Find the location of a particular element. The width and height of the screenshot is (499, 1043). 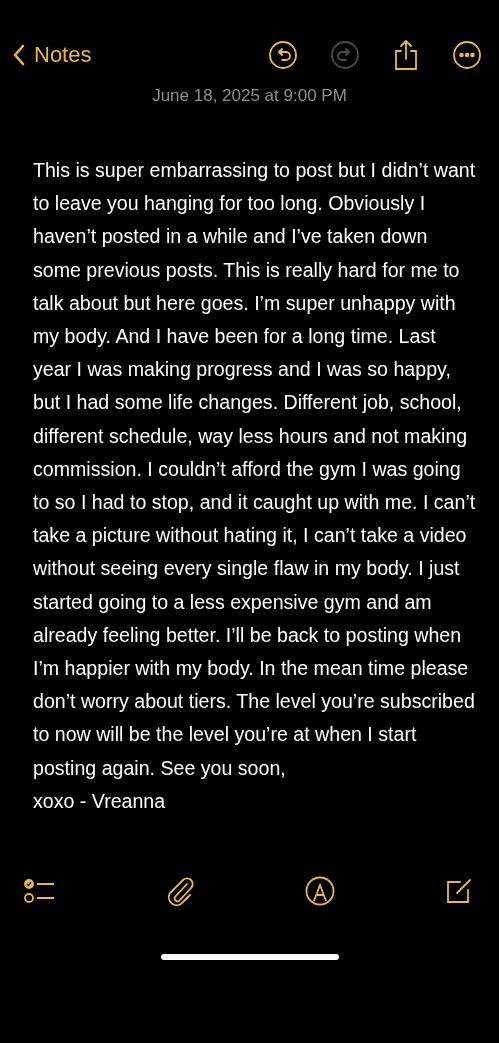

more-icon is located at coordinates (467, 55).